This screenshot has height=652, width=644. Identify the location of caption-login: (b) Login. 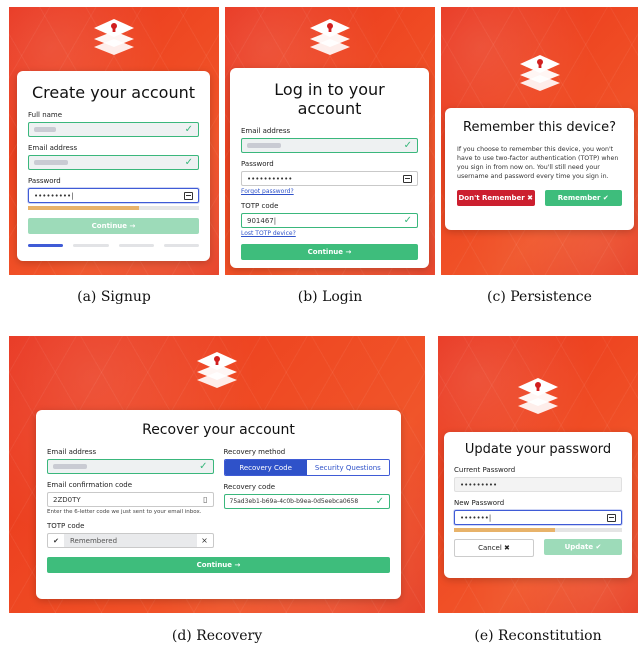
(330, 297).